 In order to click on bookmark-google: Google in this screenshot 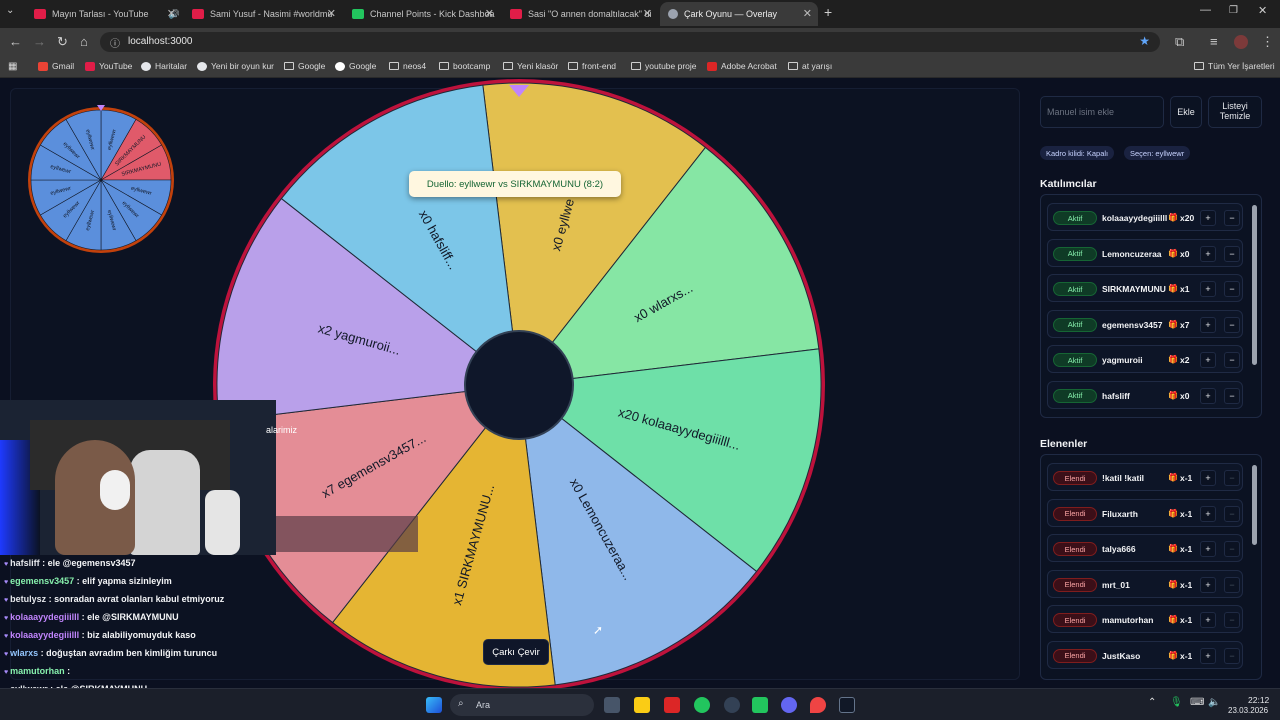, I will do `click(355, 66)`.